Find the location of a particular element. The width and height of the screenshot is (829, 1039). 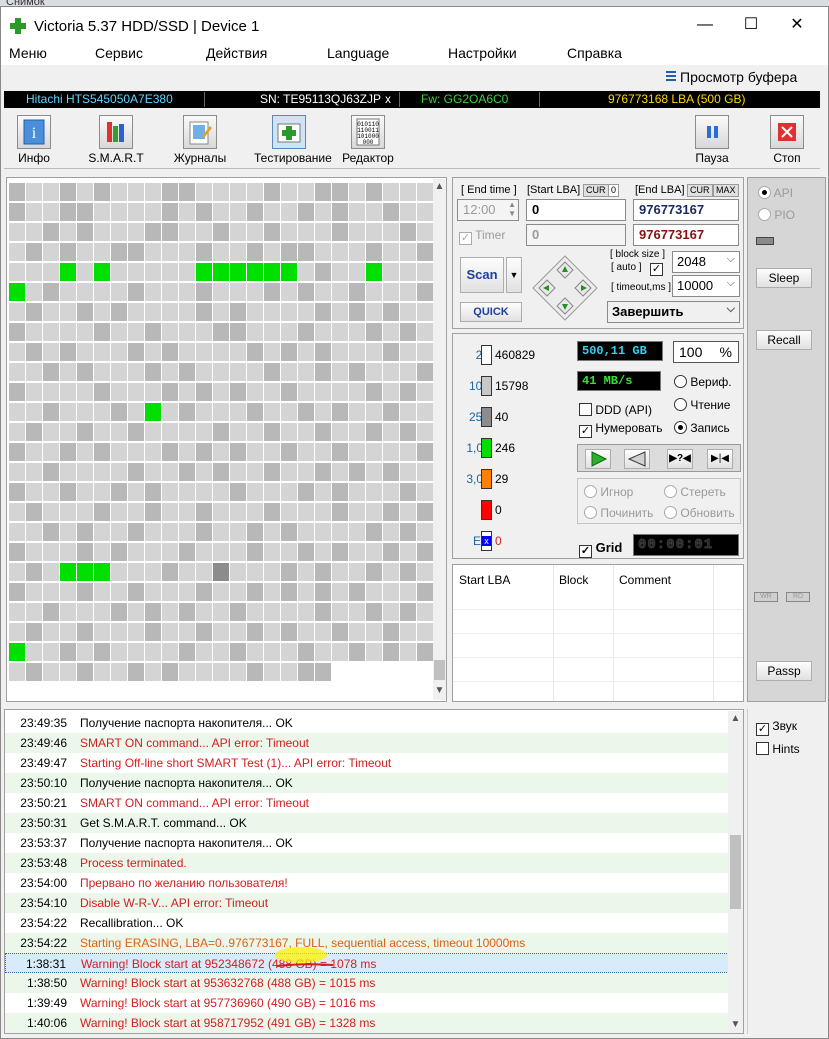

menu-settings: Настройки is located at coordinates (482, 53).